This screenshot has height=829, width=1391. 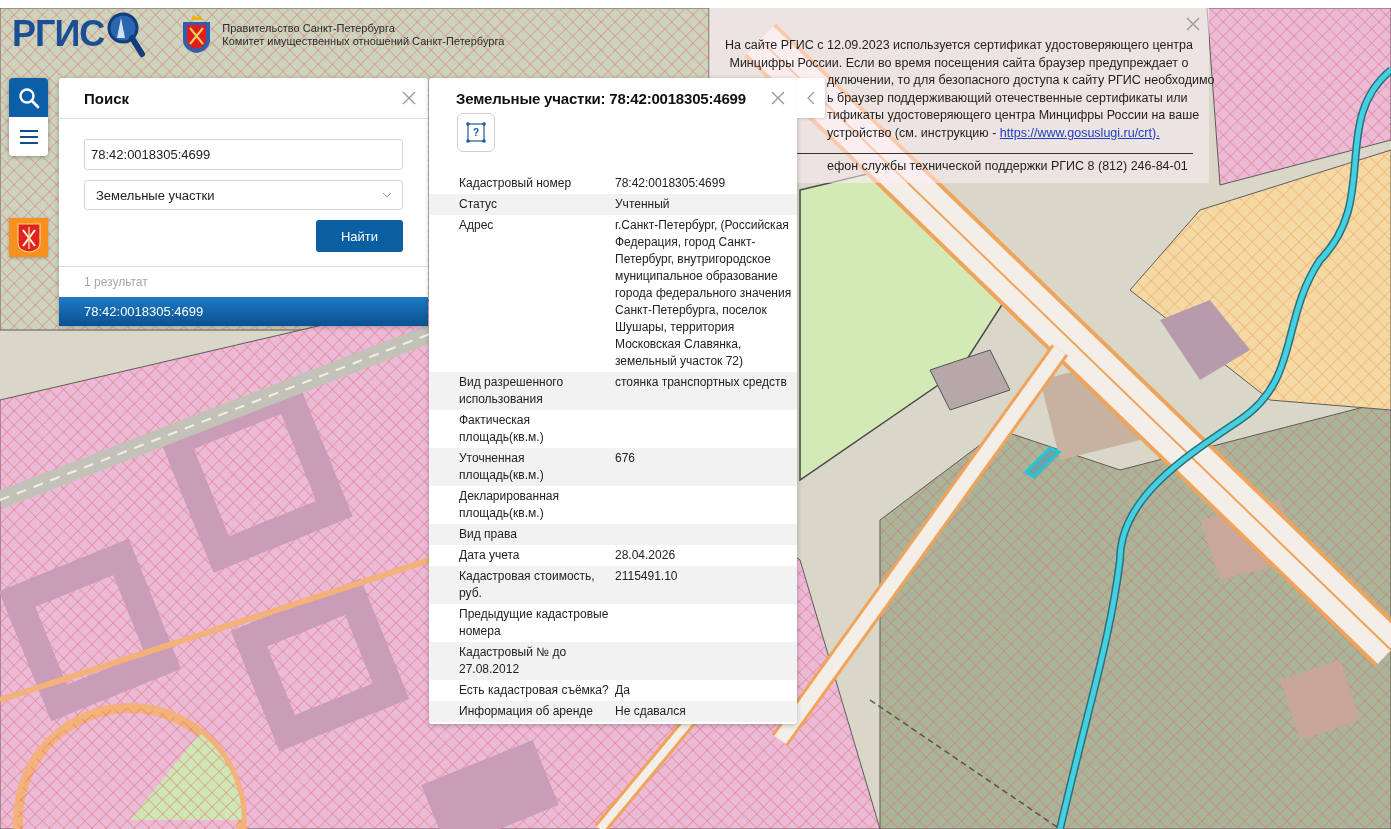 I want to click on collapse-button, so click(x=811, y=98).